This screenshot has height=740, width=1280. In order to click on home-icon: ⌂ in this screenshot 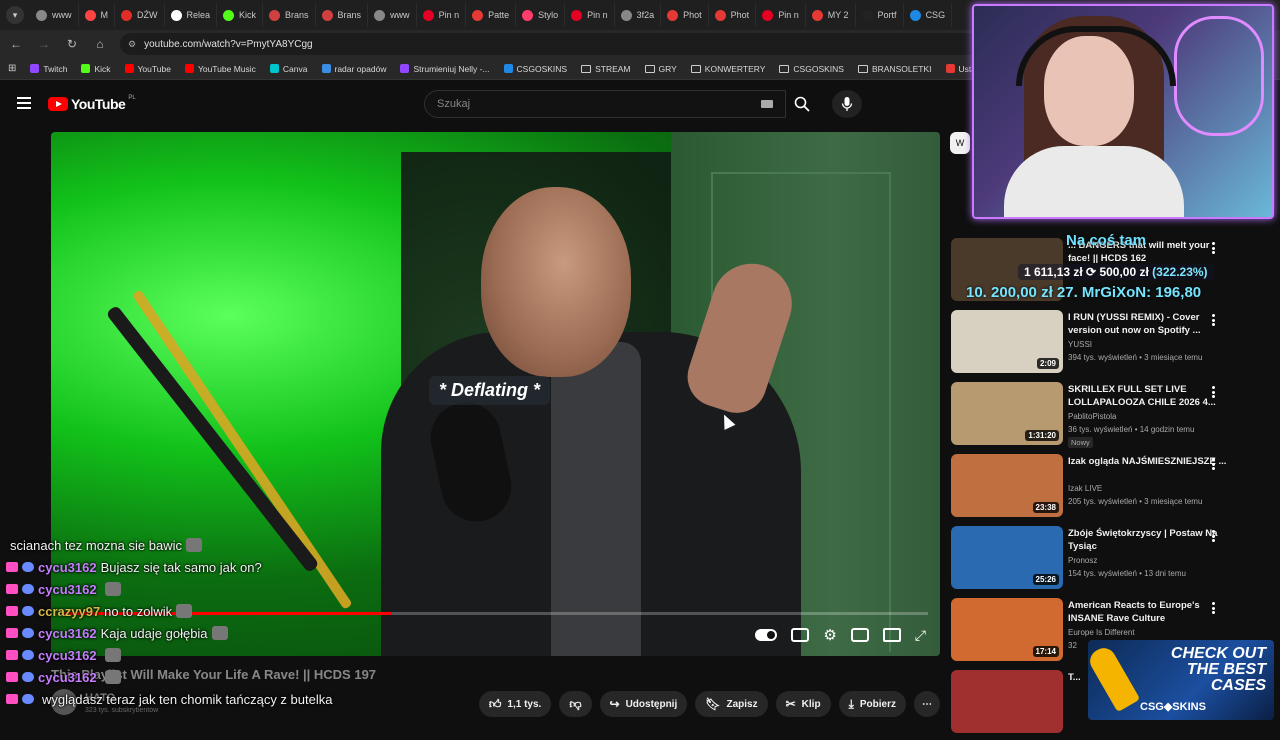, I will do `click(100, 44)`.